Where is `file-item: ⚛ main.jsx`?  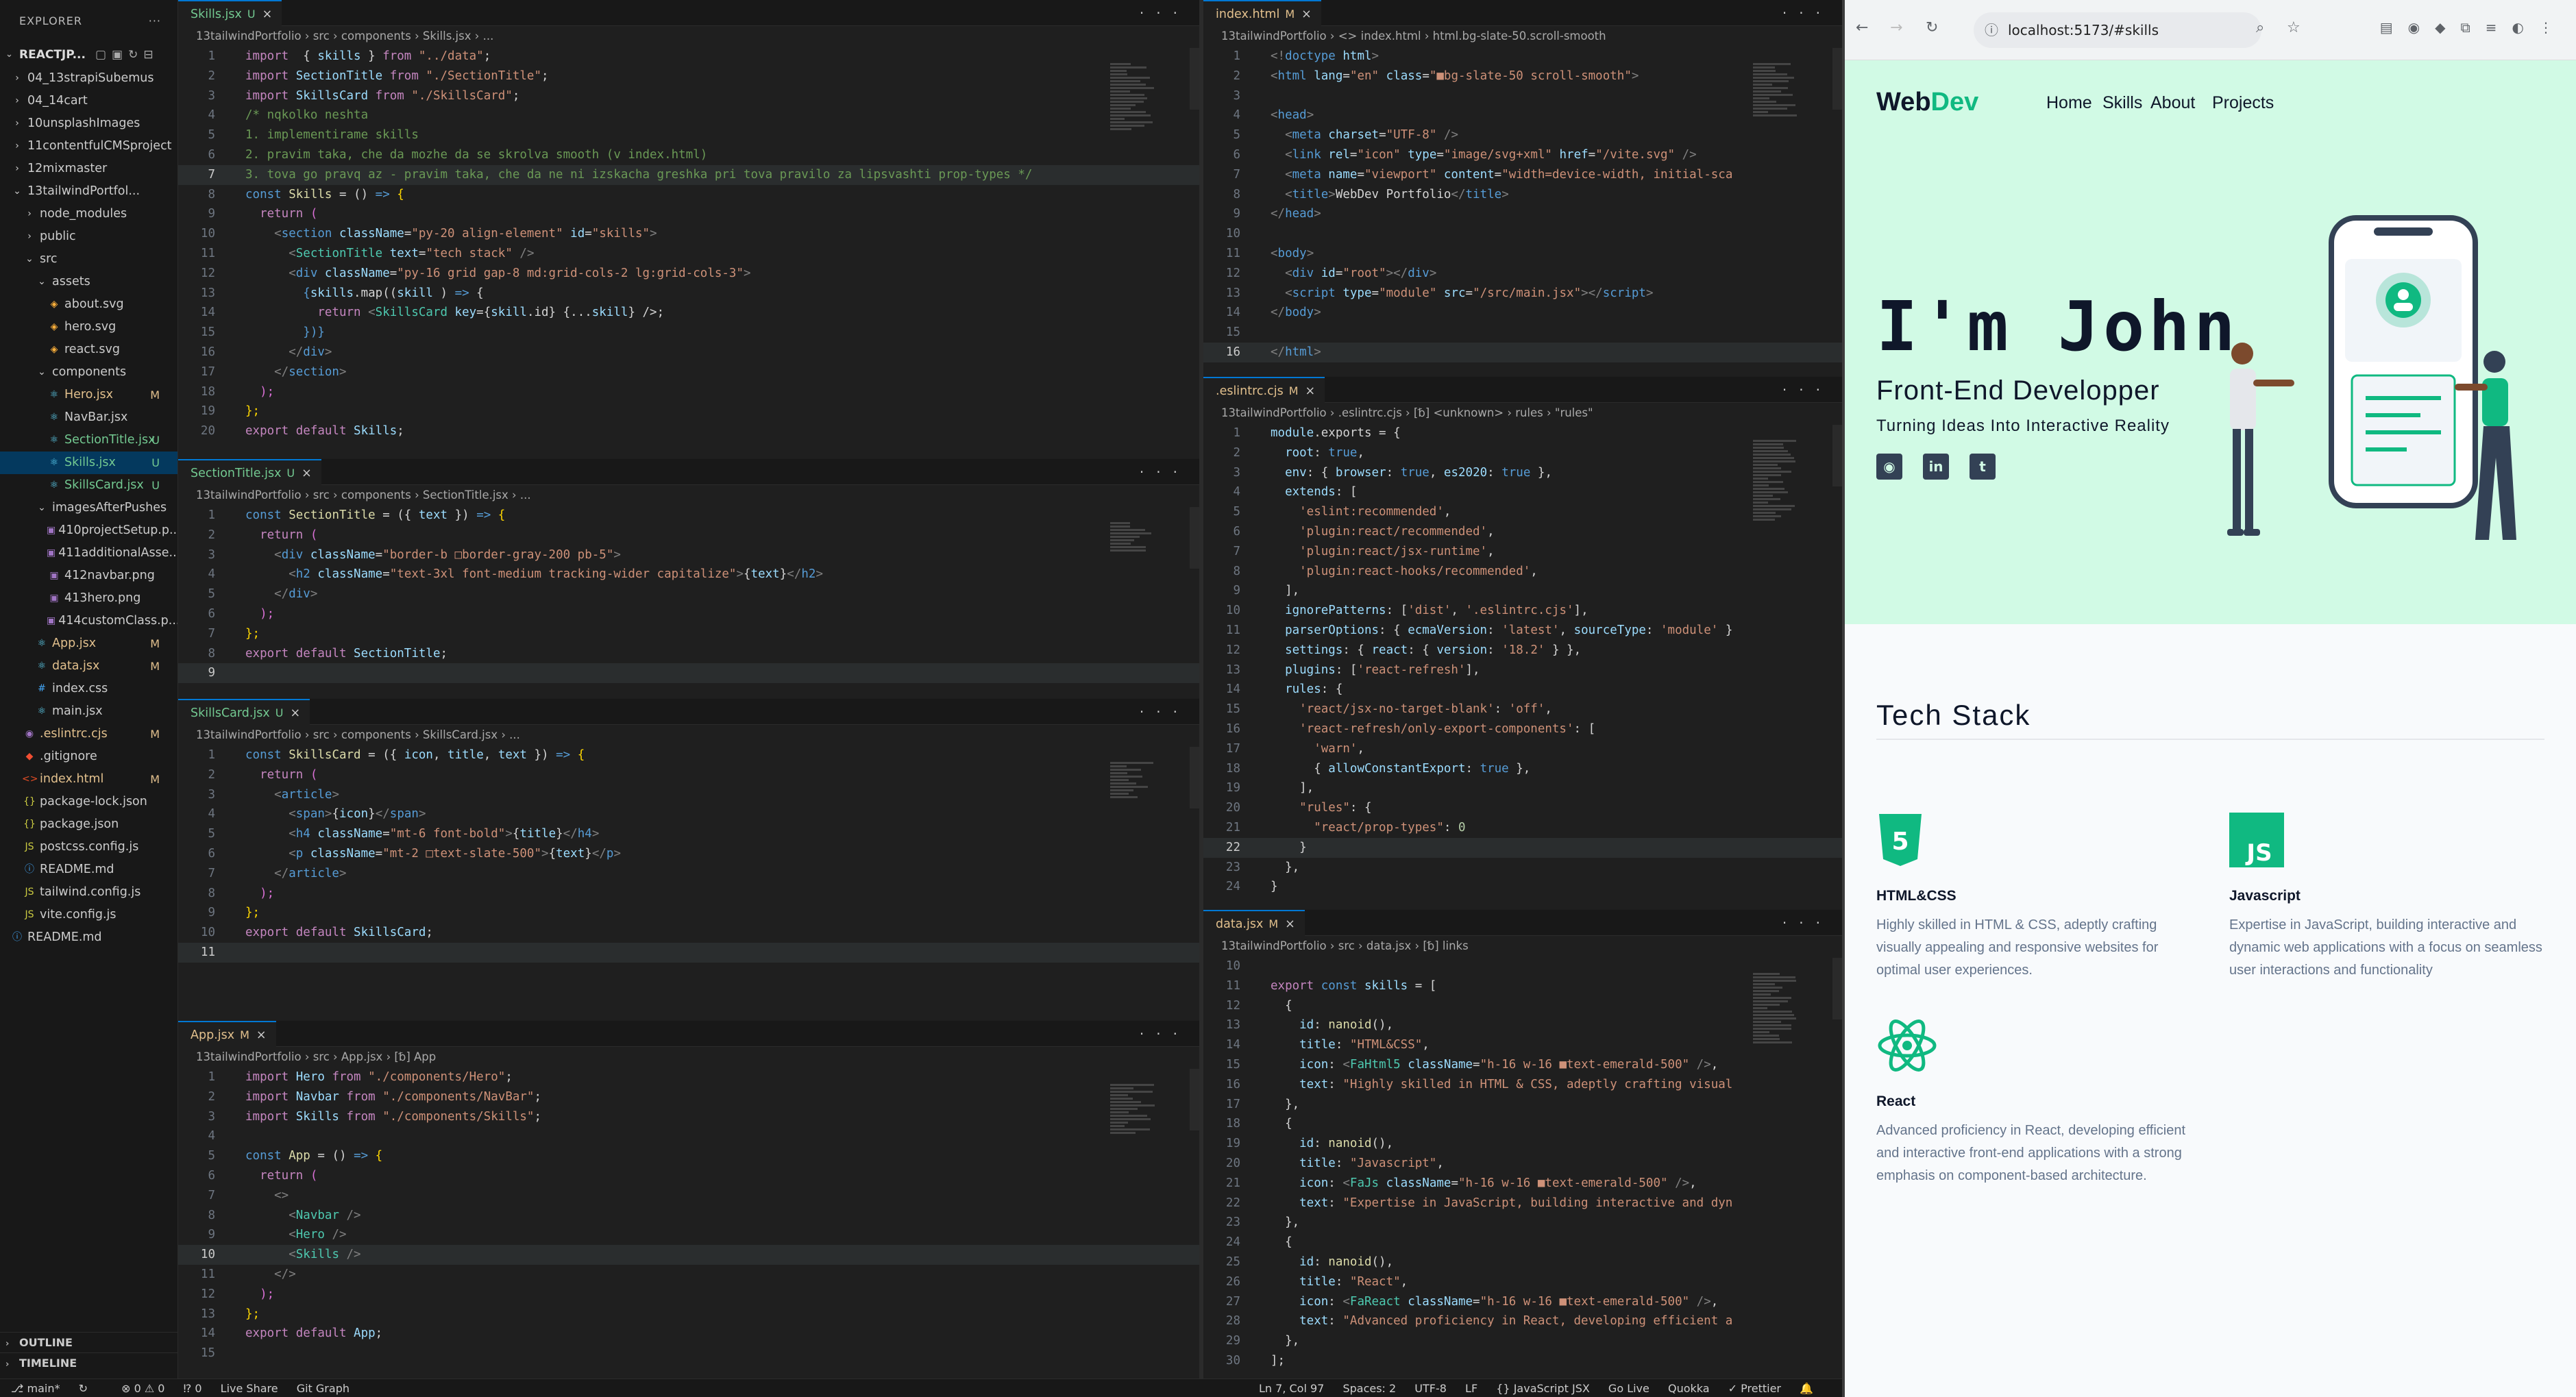 file-item: ⚛ main.jsx is located at coordinates (89, 711).